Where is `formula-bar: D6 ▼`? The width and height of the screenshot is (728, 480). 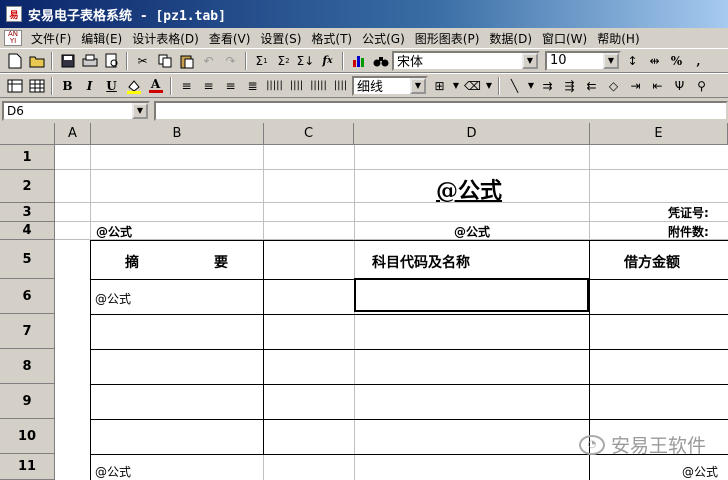 formula-bar: D6 ▼ is located at coordinates (364, 111).